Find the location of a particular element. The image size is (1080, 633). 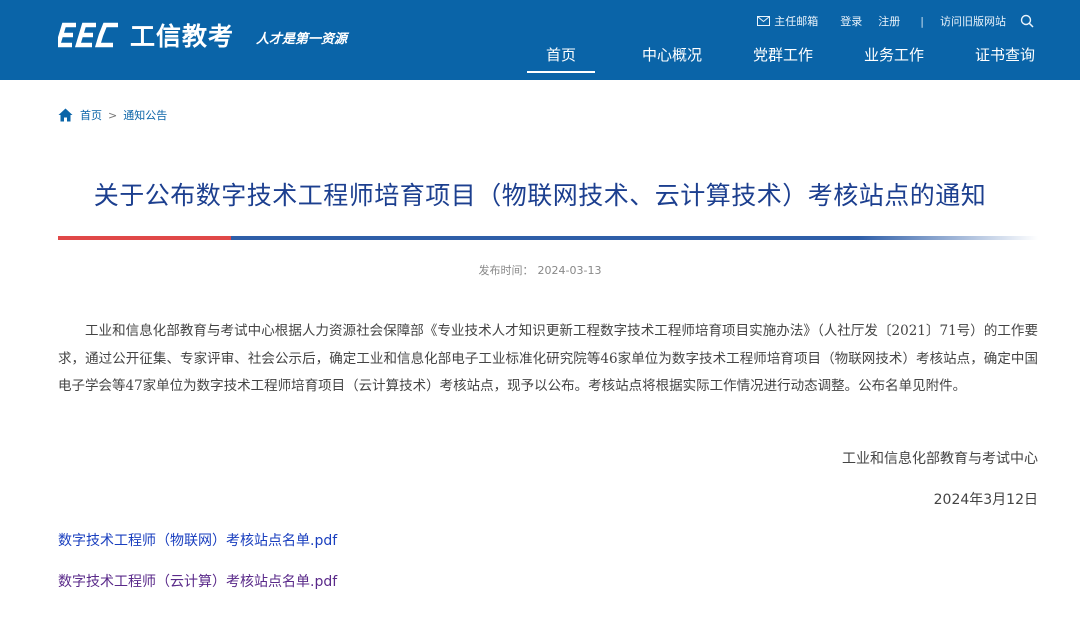

title-divider is located at coordinates (548, 238).